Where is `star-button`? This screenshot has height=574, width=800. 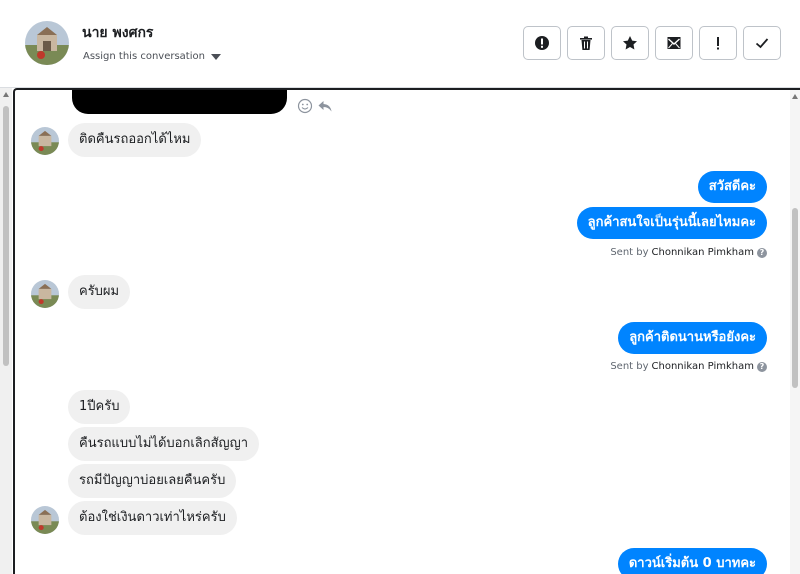
star-button is located at coordinates (630, 43).